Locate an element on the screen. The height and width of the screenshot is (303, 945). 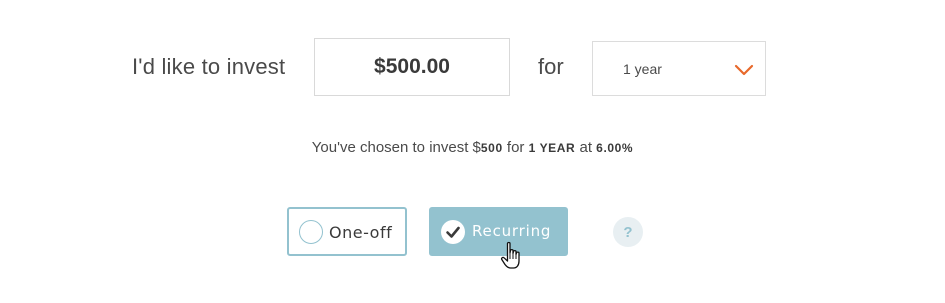
summary-at: at is located at coordinates (586, 147).